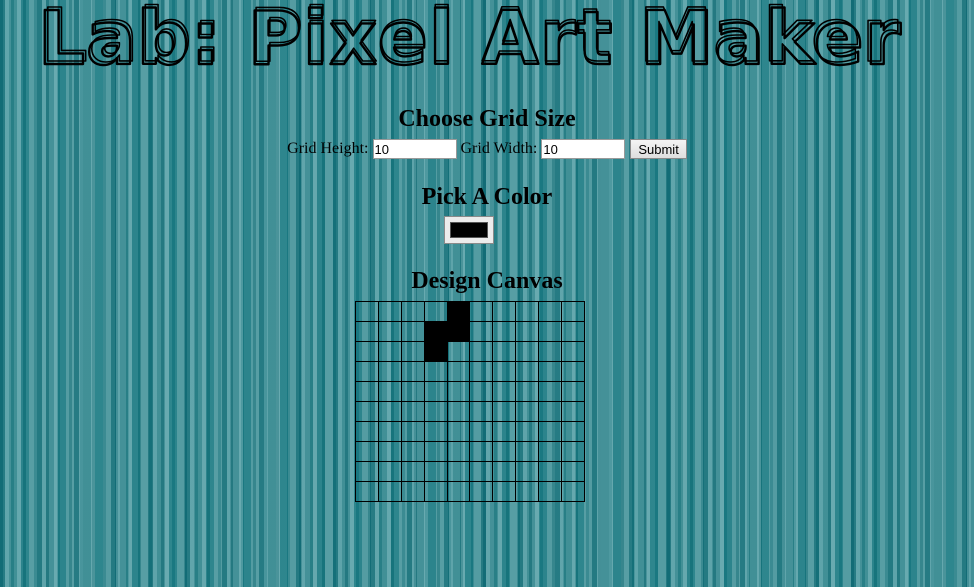 The width and height of the screenshot is (974, 587). What do you see at coordinates (414, 149) in the screenshot?
I see `grid-height-input` at bounding box center [414, 149].